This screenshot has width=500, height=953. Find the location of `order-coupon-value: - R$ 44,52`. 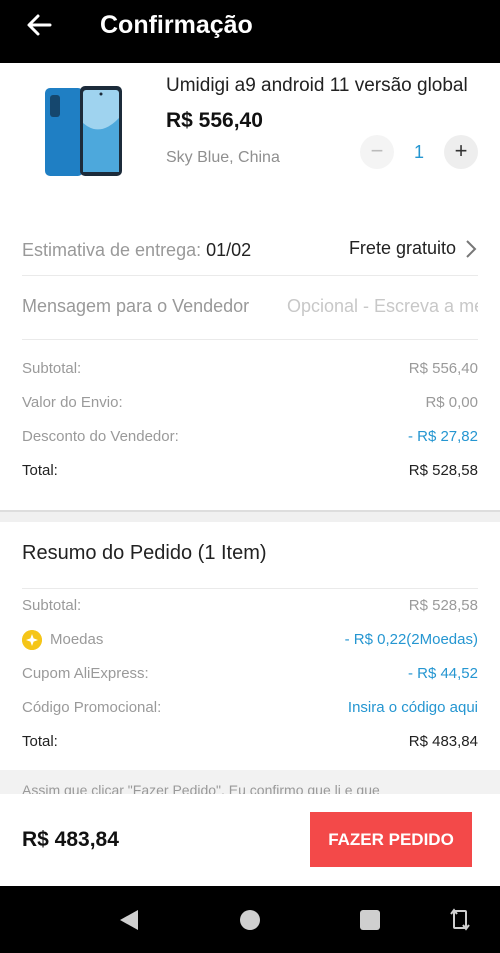

order-coupon-value: - R$ 44,52 is located at coordinates (443, 673).